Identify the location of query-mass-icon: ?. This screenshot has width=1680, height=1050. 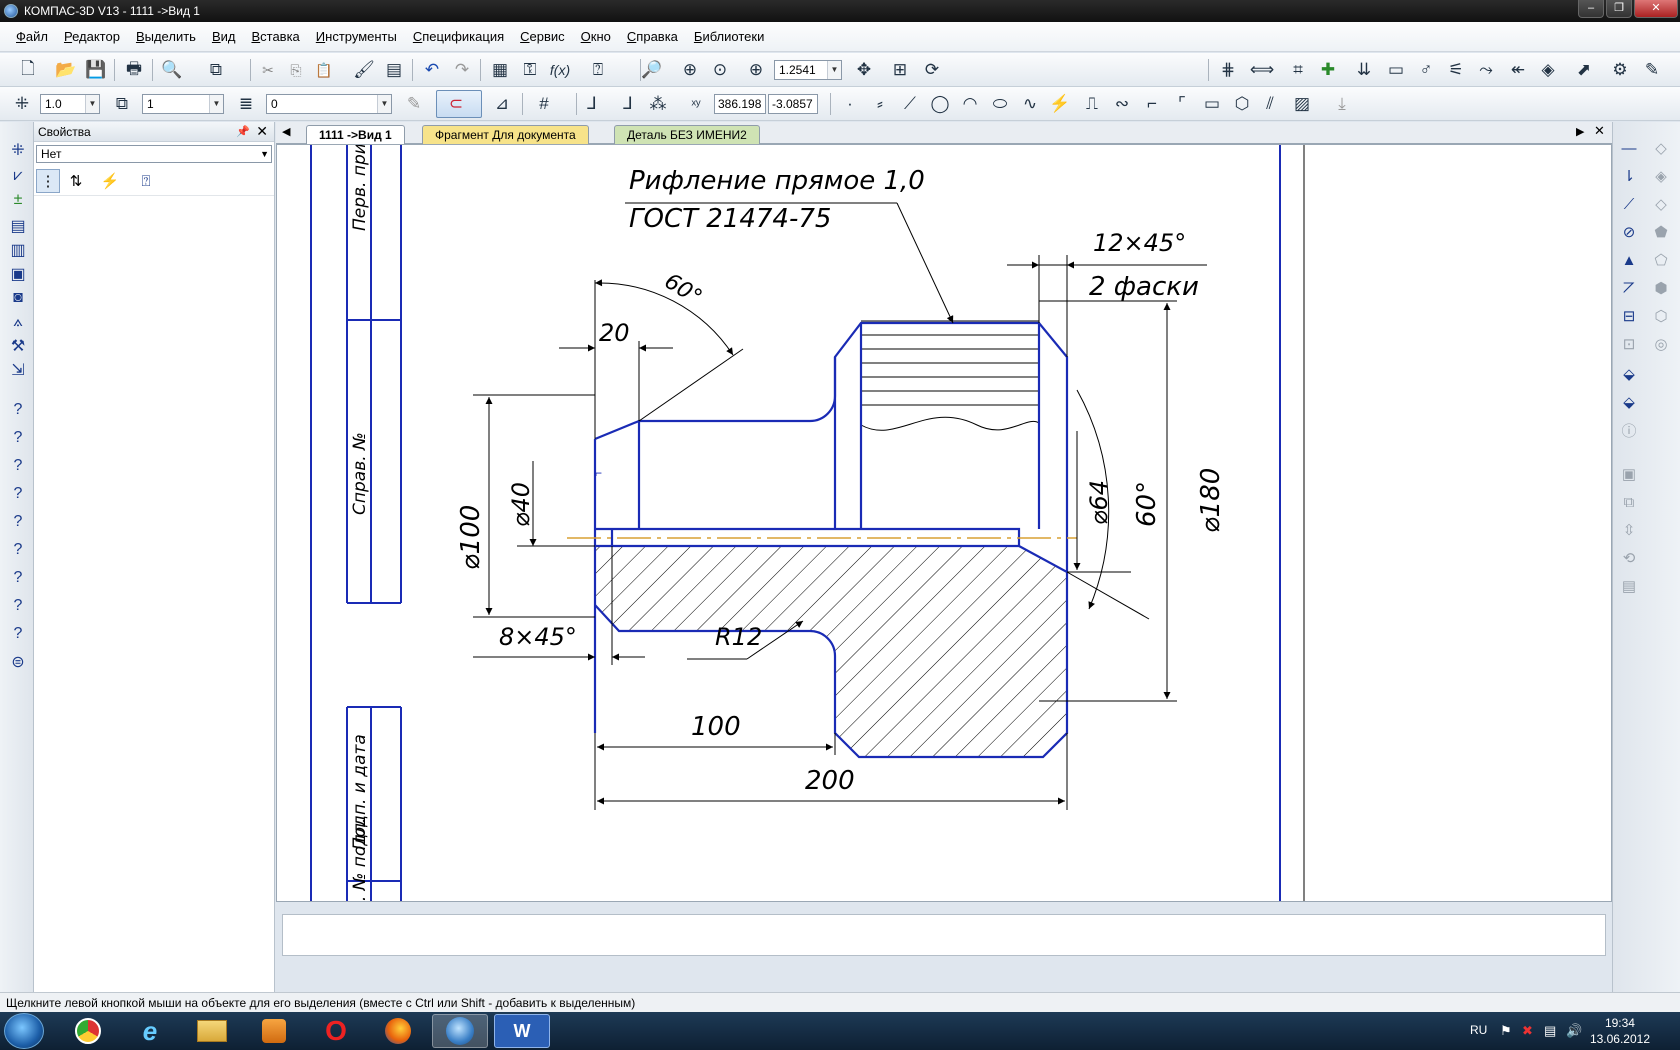
(18, 606).